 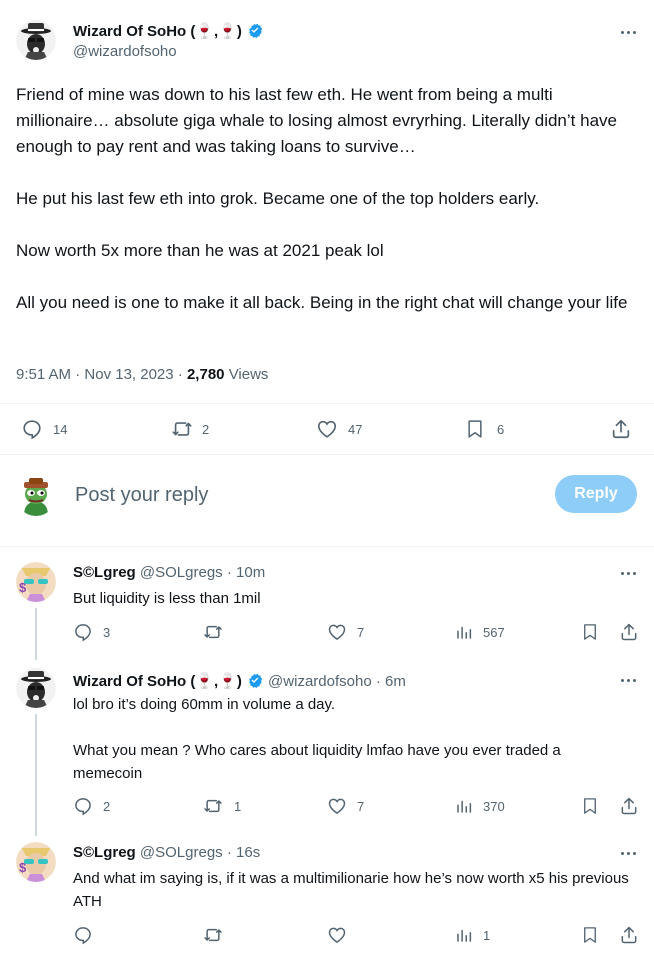 What do you see at coordinates (494, 806) in the screenshot?
I see `views-count: 370` at bounding box center [494, 806].